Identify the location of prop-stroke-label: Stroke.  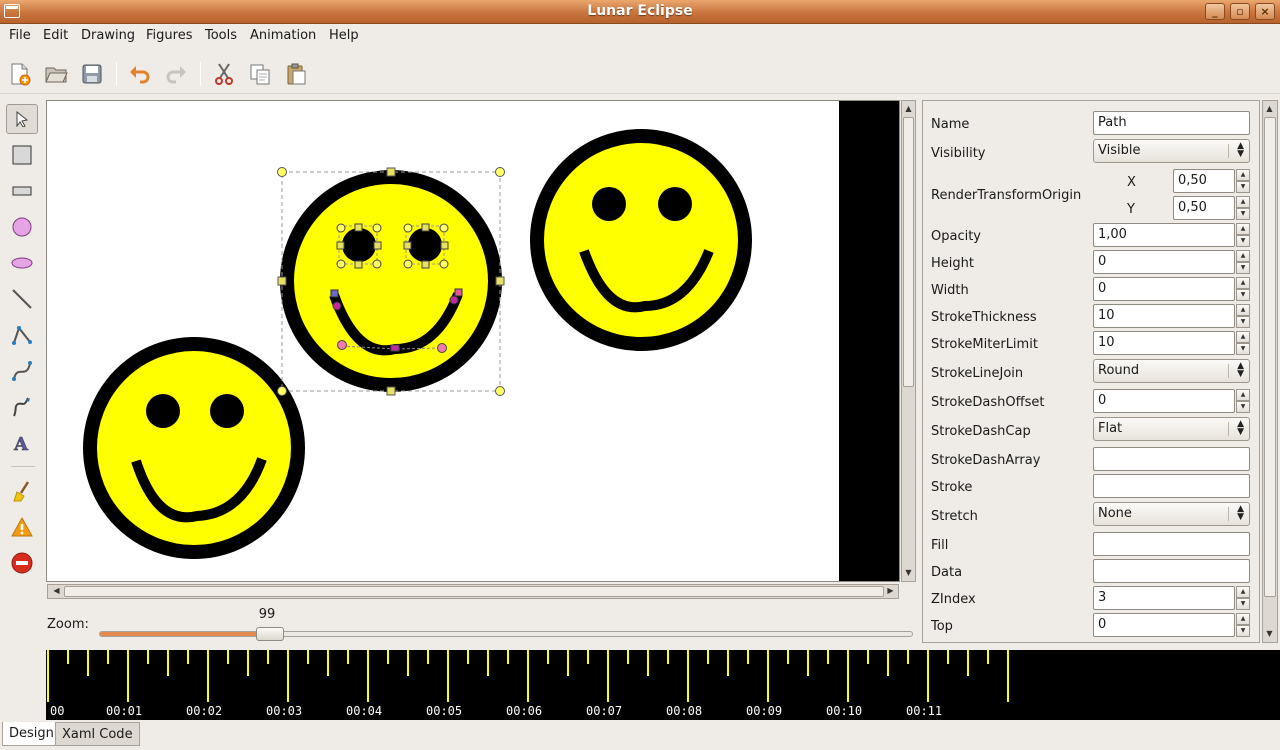
(952, 487).